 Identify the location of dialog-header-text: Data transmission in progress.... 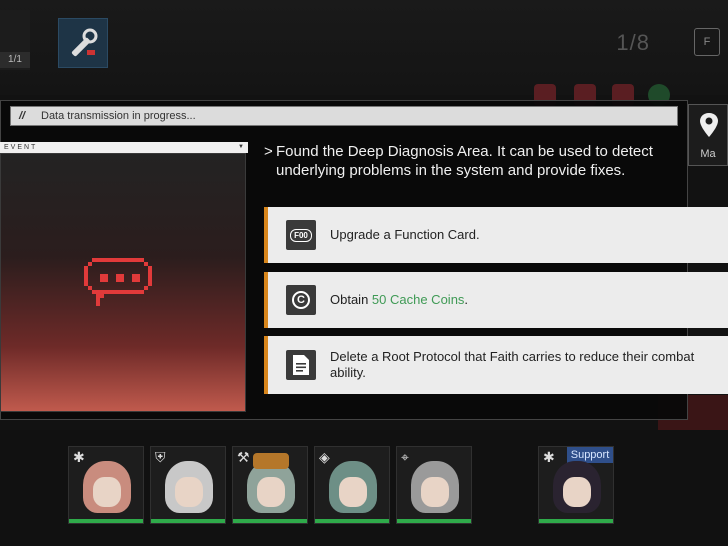
(118, 116).